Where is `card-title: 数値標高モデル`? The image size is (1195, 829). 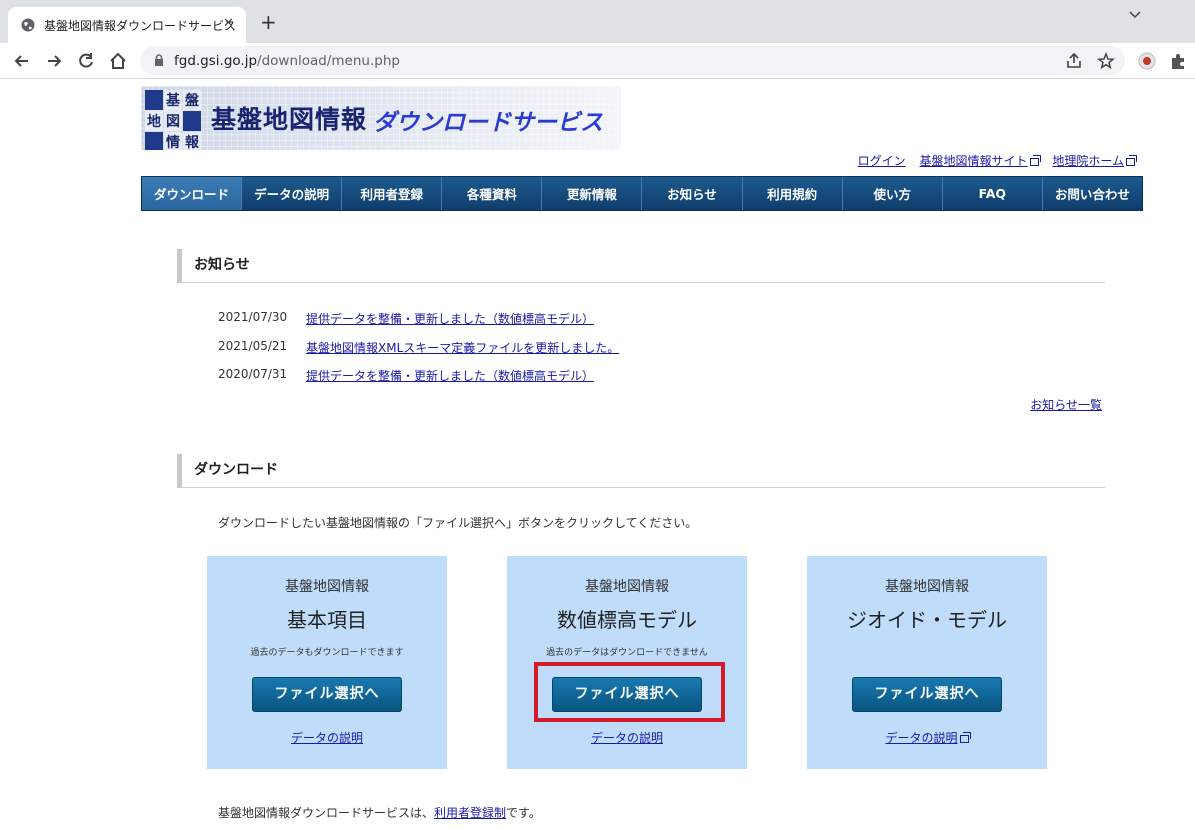
card-title: 数値標高モデル is located at coordinates (627, 620).